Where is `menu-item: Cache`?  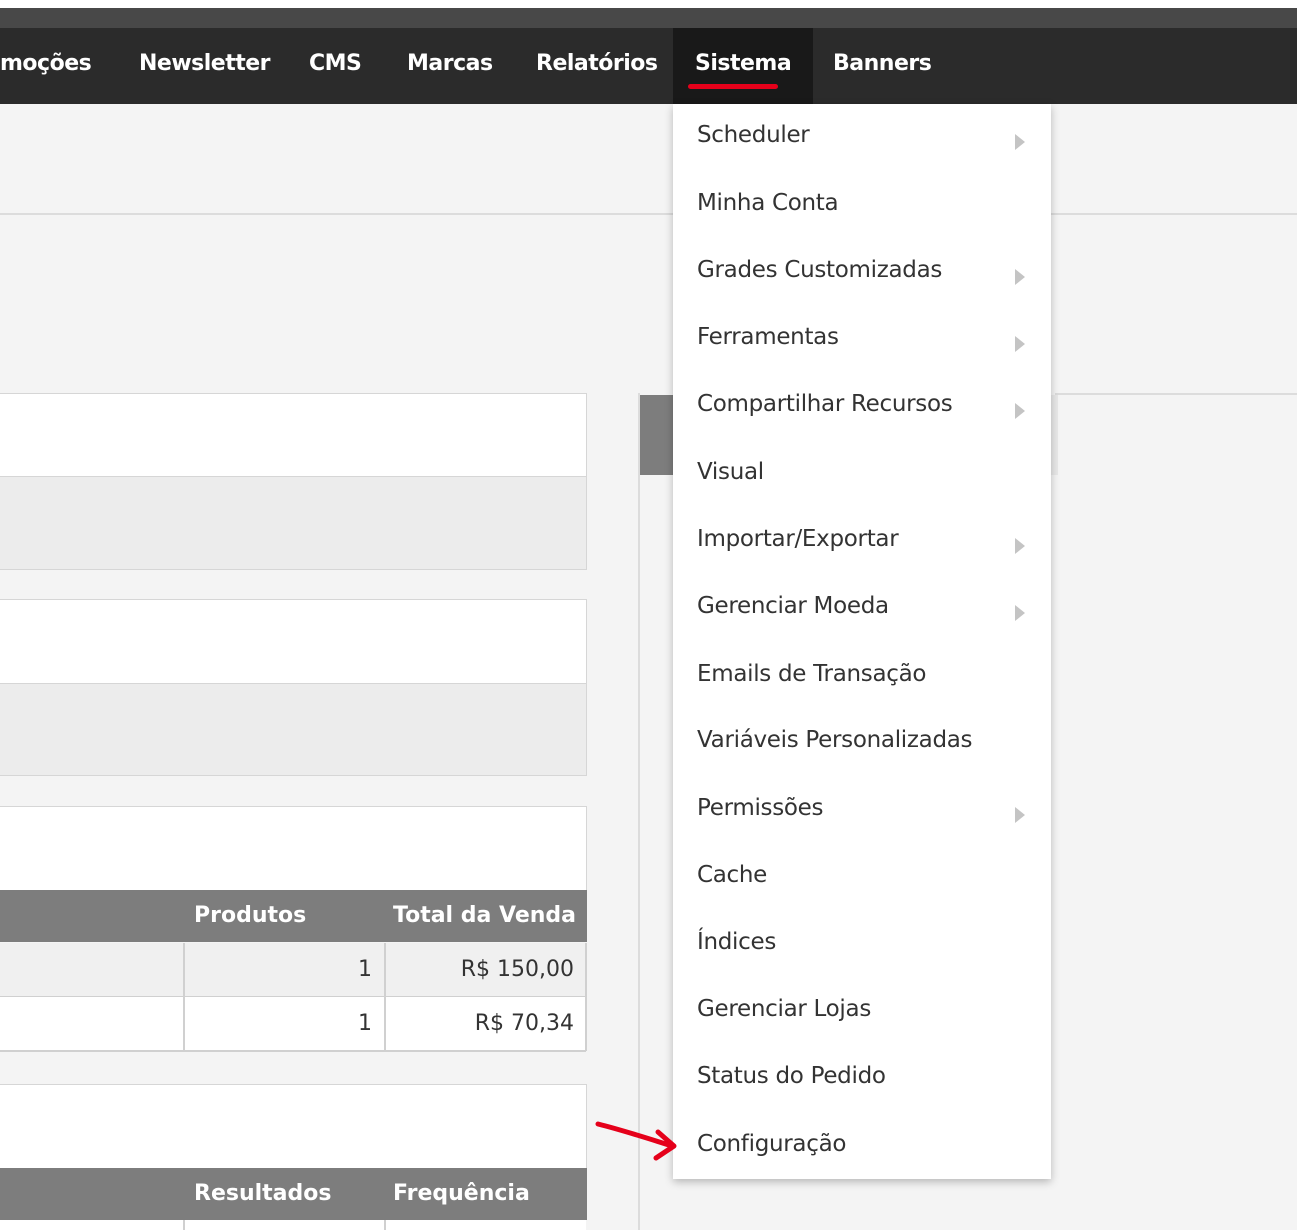 menu-item: Cache is located at coordinates (862, 877).